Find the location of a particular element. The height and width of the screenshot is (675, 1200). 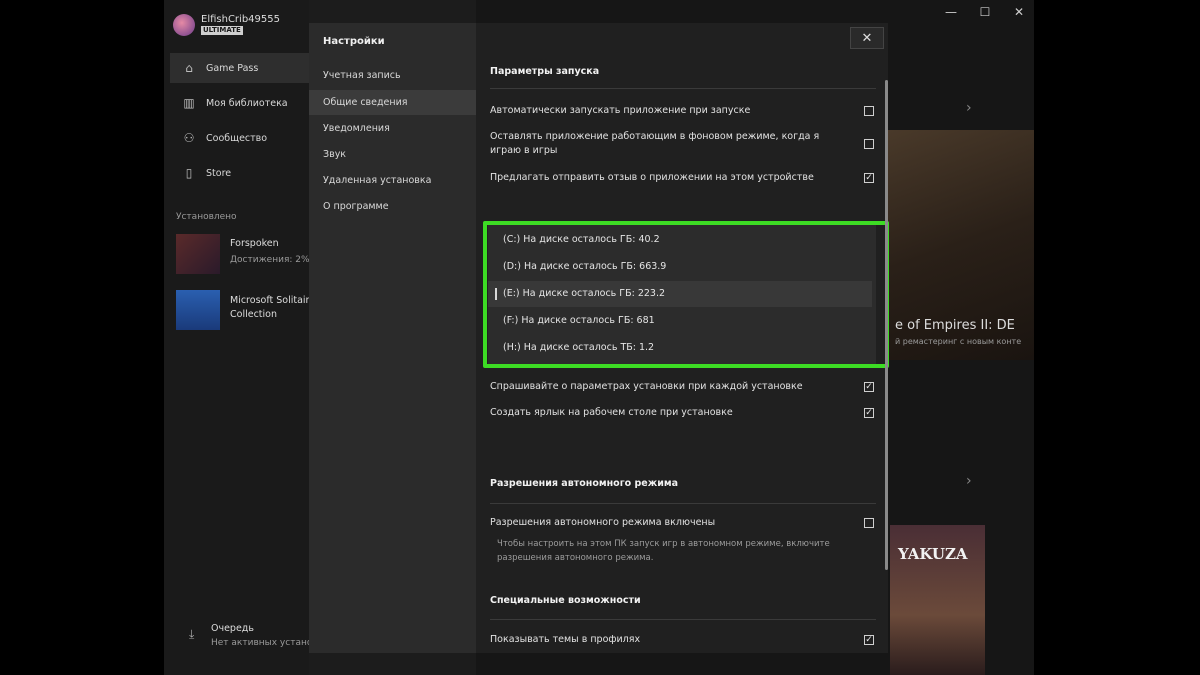

sidebar-item-library: ▥ Моя библиотека is located at coordinates (239, 103).